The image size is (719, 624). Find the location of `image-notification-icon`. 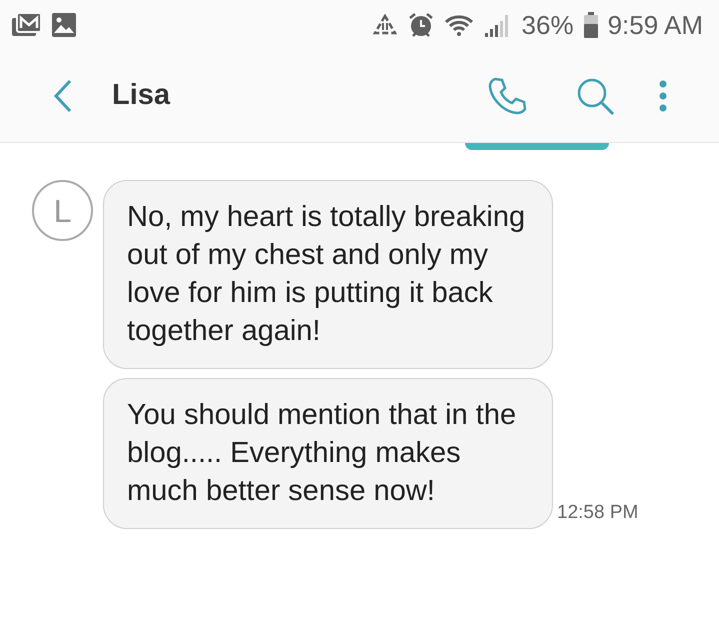

image-notification-icon is located at coordinates (64, 25).